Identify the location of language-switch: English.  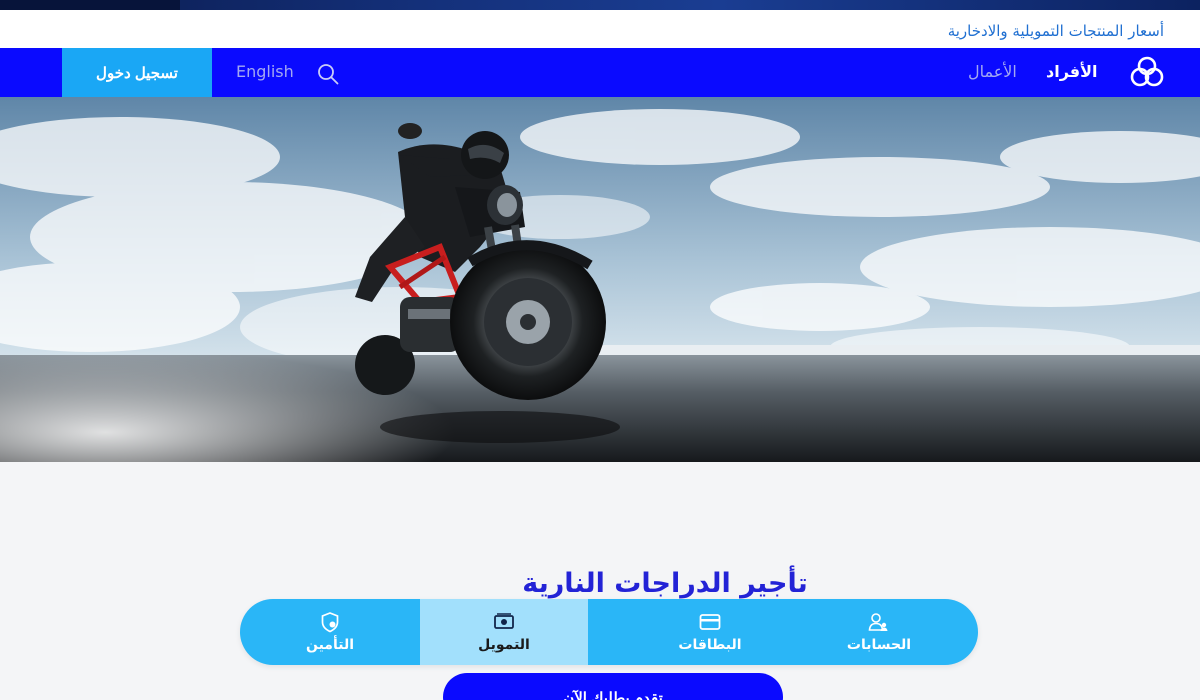
(265, 71).